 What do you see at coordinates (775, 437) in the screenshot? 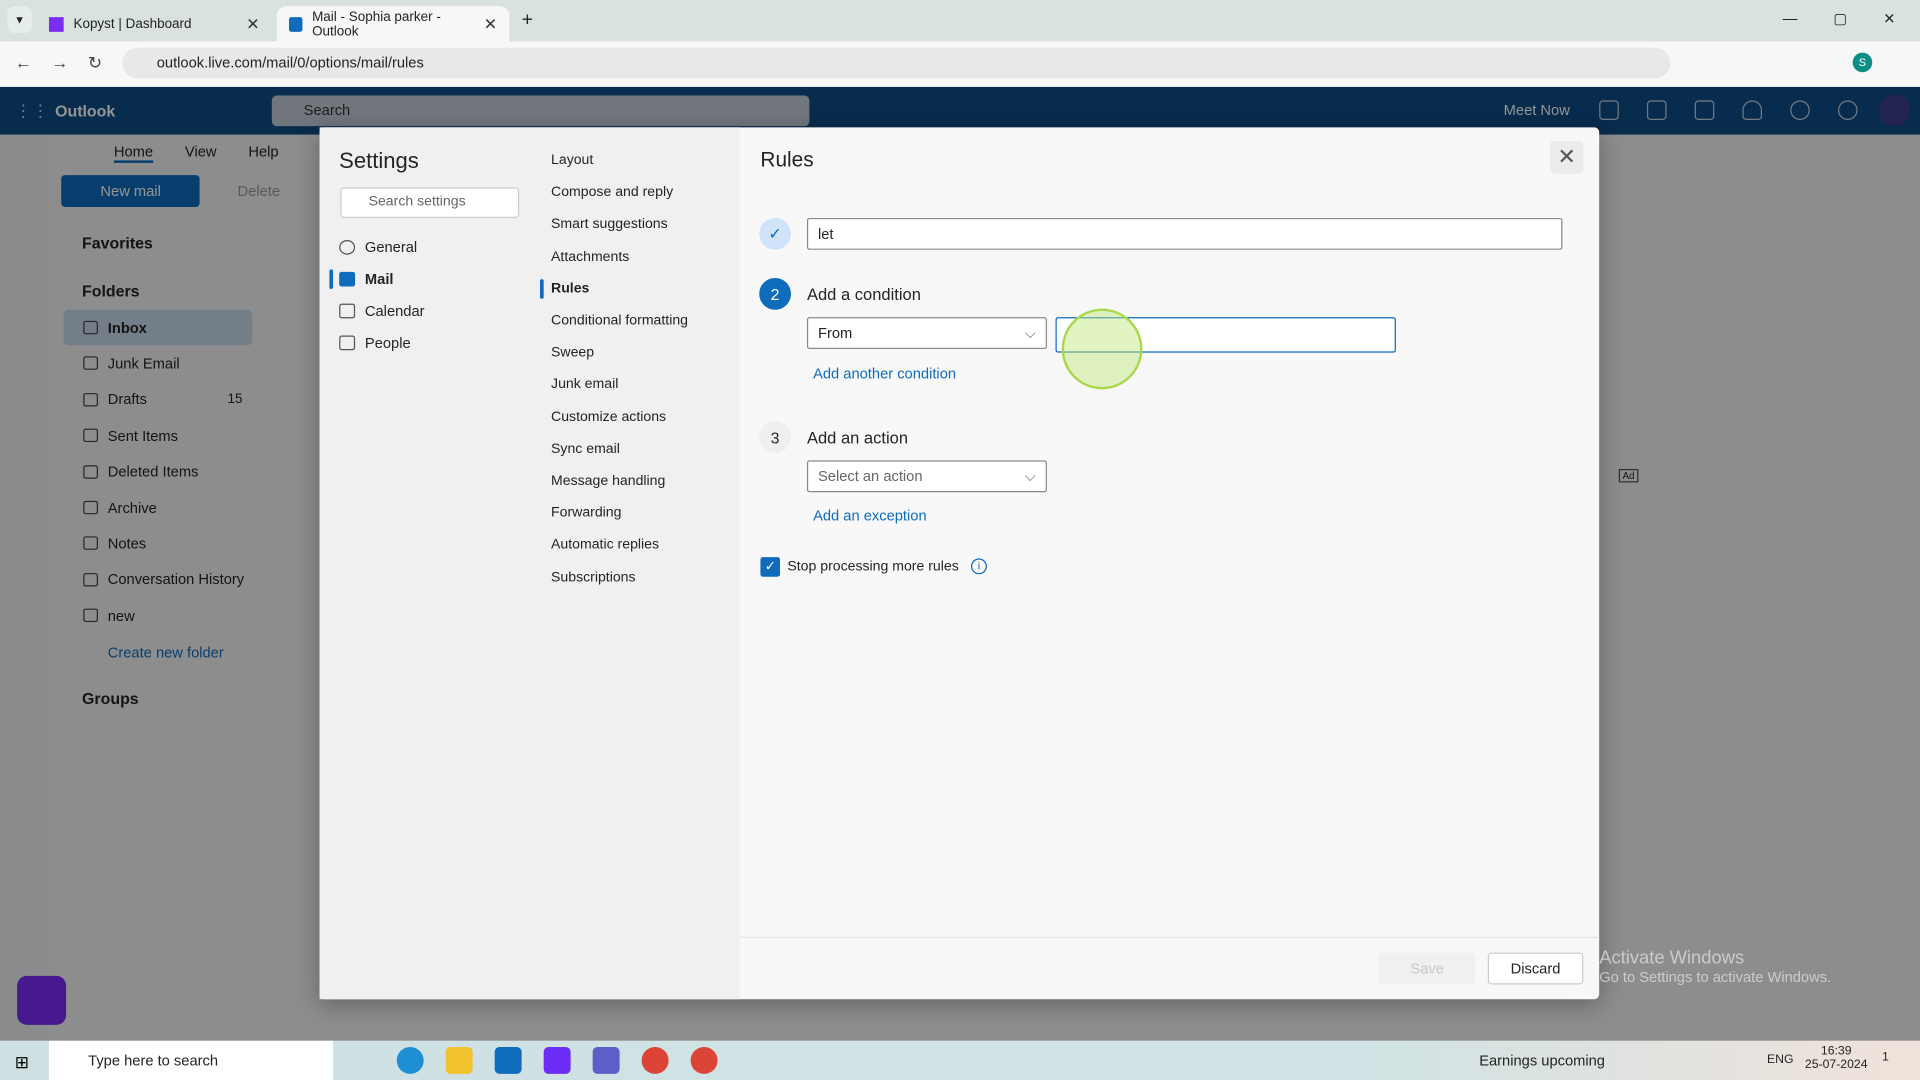
I see `step3-badge: 3` at bounding box center [775, 437].